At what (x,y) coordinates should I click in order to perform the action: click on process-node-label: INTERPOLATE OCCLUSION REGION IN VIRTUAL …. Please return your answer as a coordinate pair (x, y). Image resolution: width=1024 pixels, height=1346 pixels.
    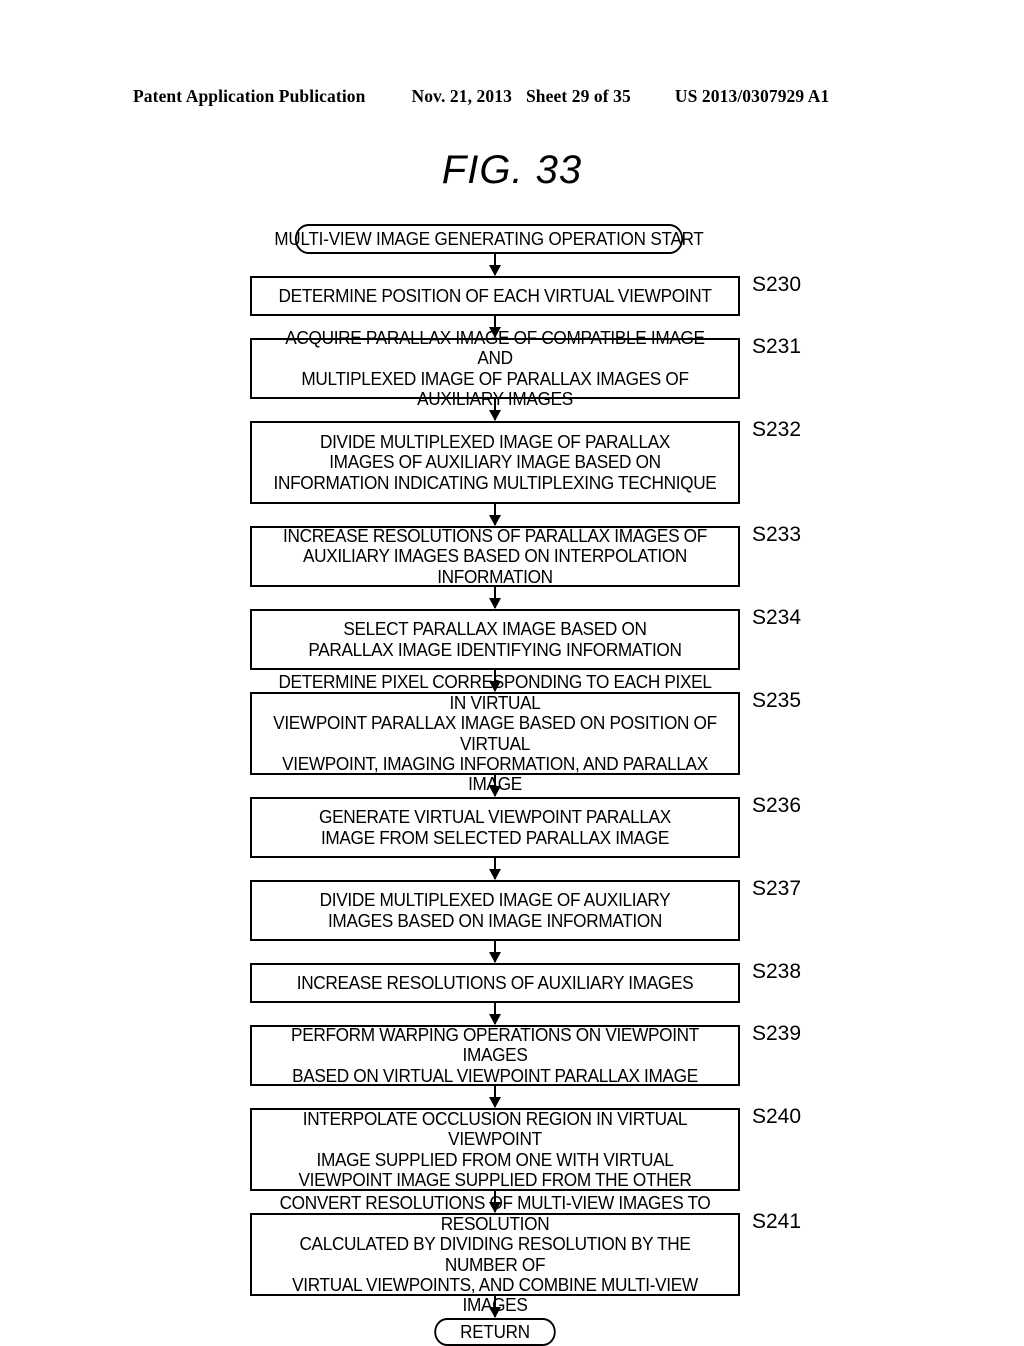
    Looking at the image, I should click on (495, 1148).